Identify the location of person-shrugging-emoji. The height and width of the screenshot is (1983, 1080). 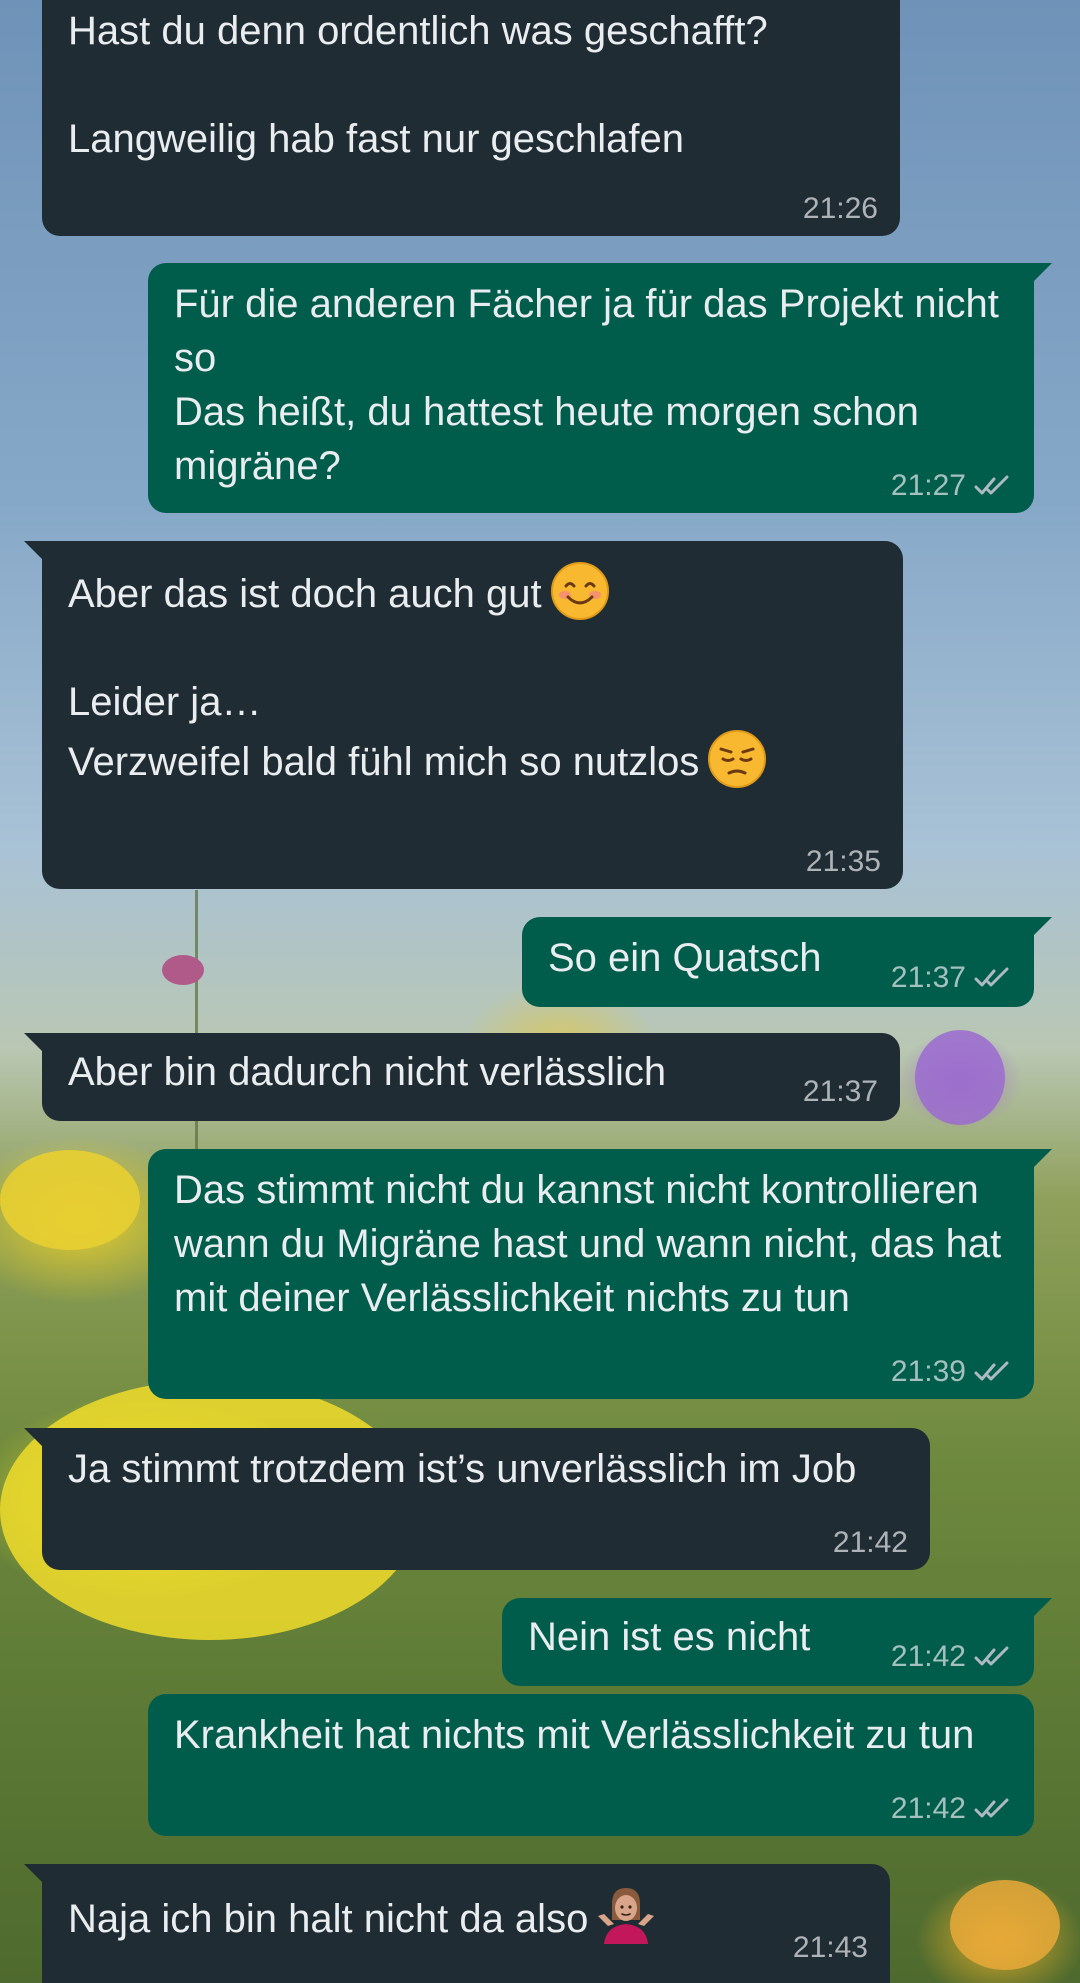
(626, 1916).